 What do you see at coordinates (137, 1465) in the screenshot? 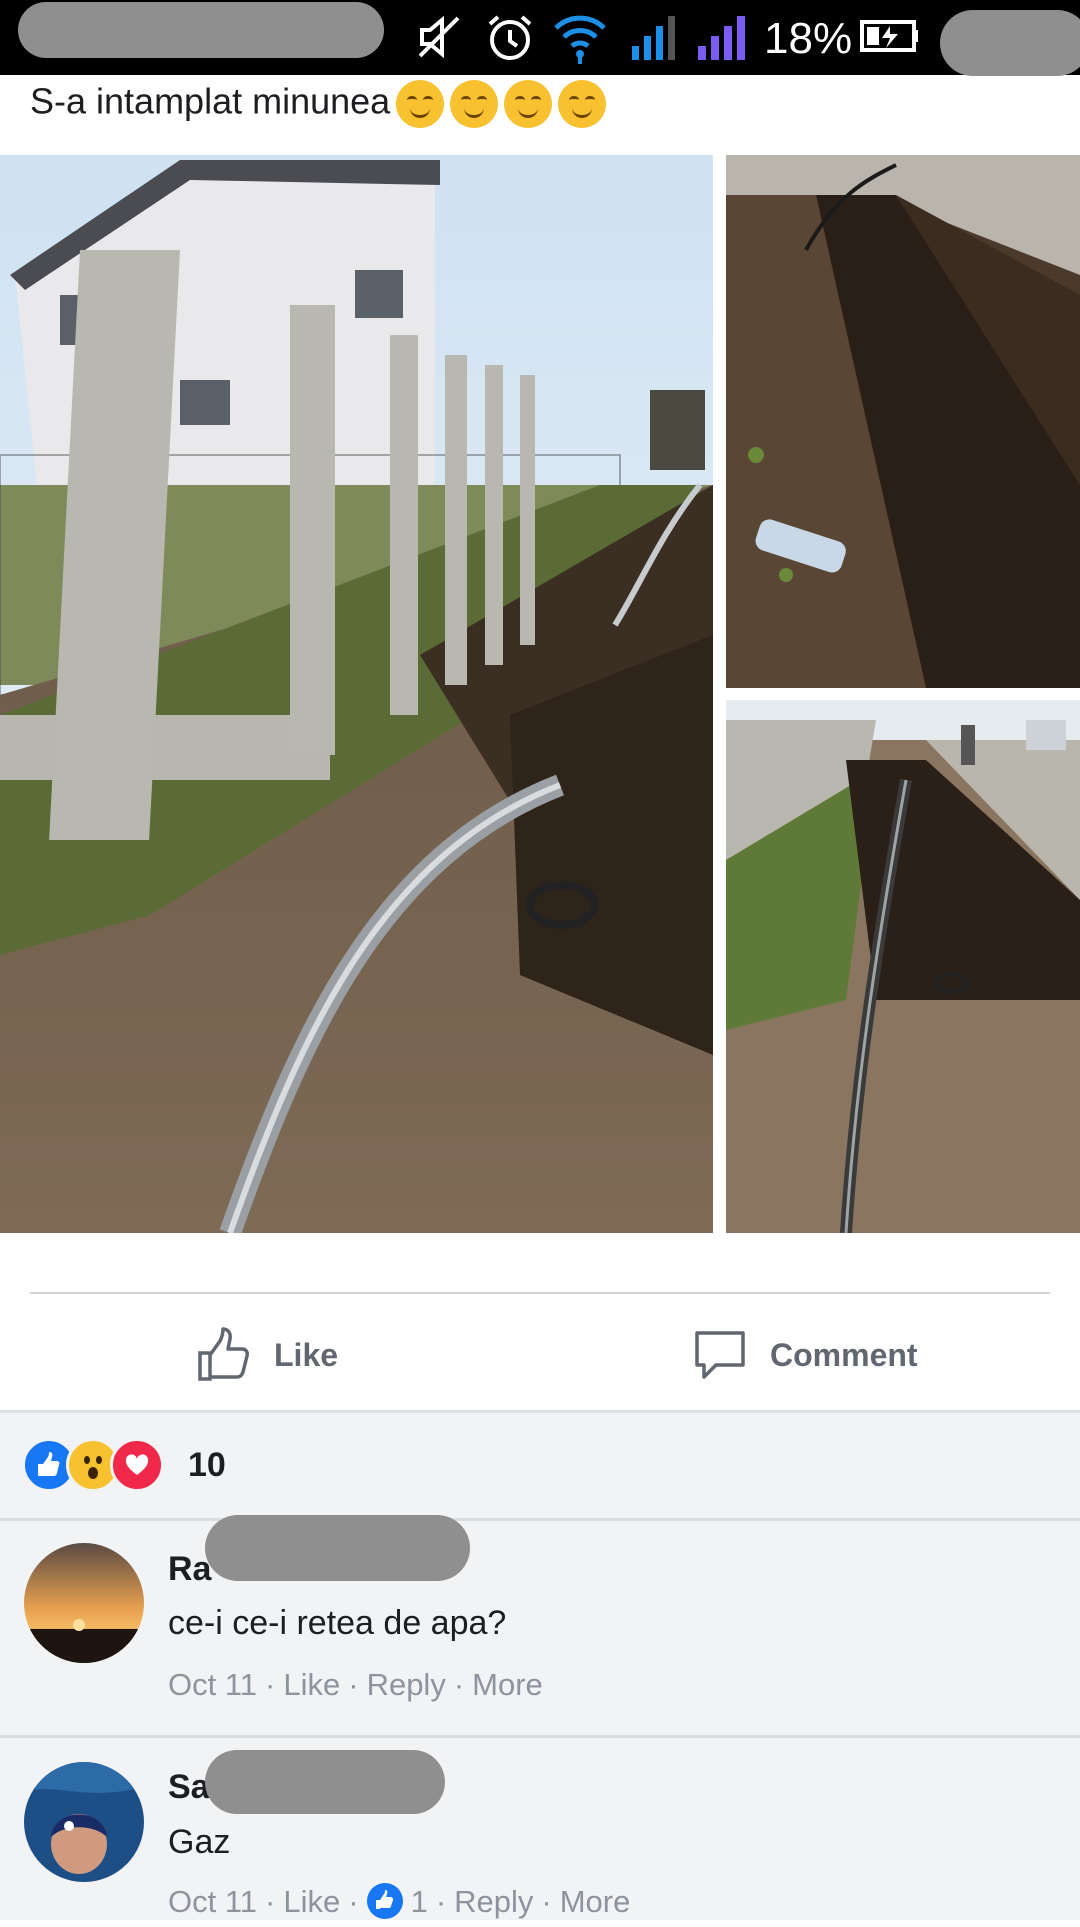
I see `love-reaction-icon` at bounding box center [137, 1465].